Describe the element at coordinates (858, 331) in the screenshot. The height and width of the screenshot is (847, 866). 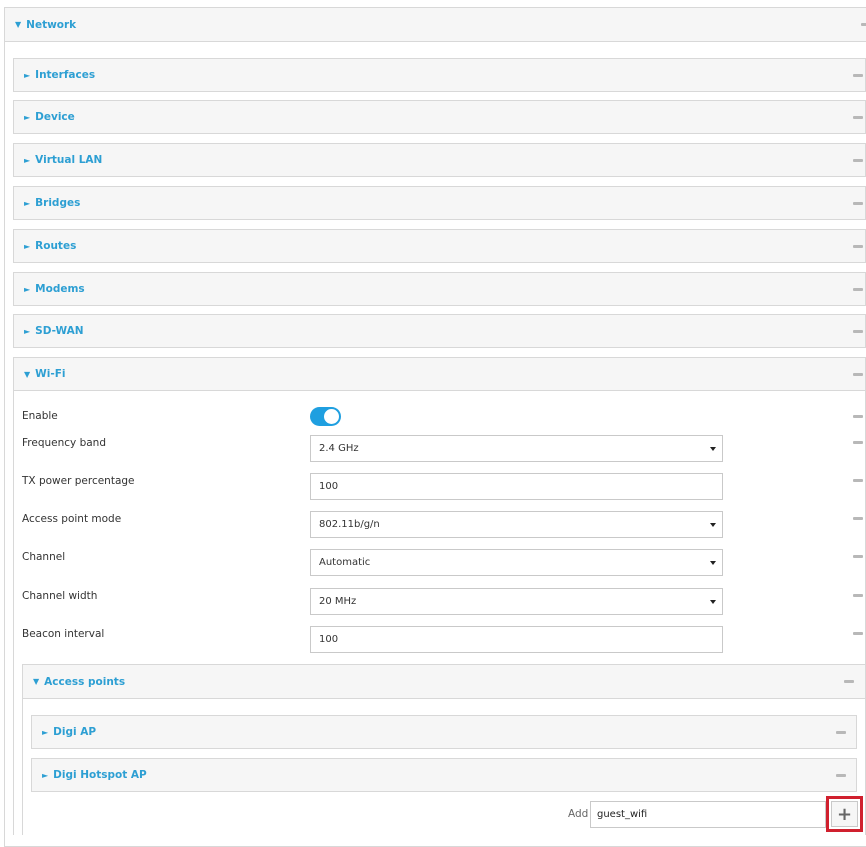
I see `sd-wan-dash-icon` at that location.